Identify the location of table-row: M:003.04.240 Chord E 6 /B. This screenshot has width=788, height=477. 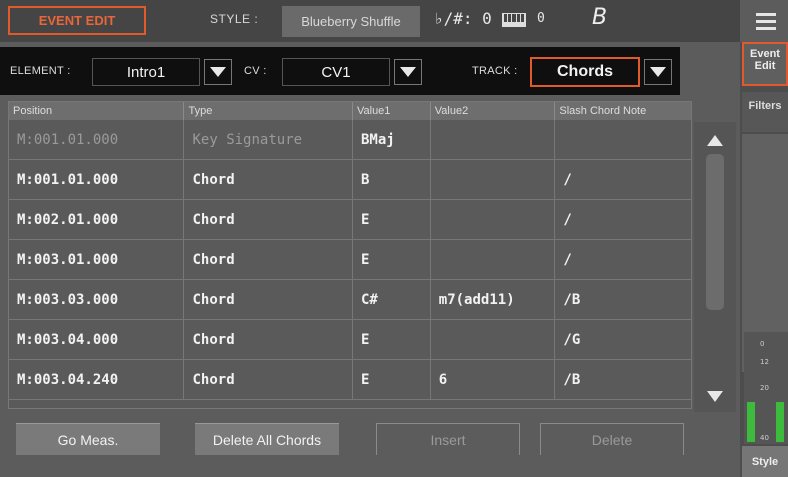
(350, 380).